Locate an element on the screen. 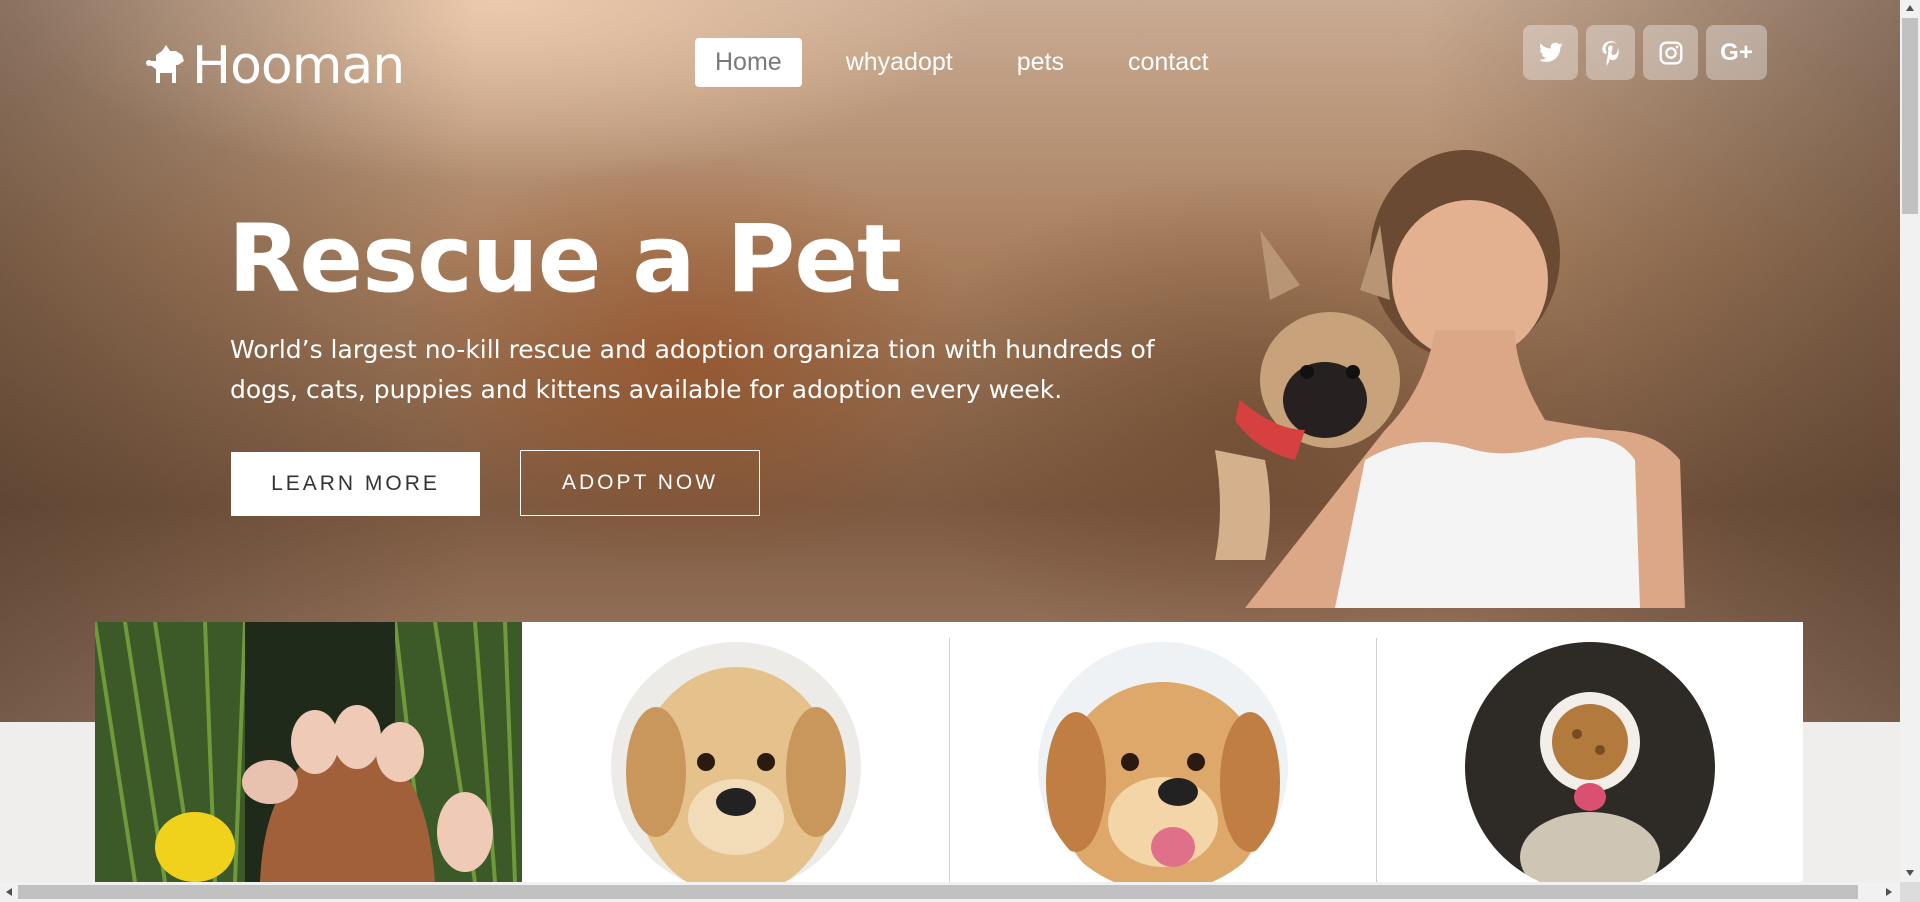 The width and height of the screenshot is (1920, 902). twitter-icon is located at coordinates (1550, 52).